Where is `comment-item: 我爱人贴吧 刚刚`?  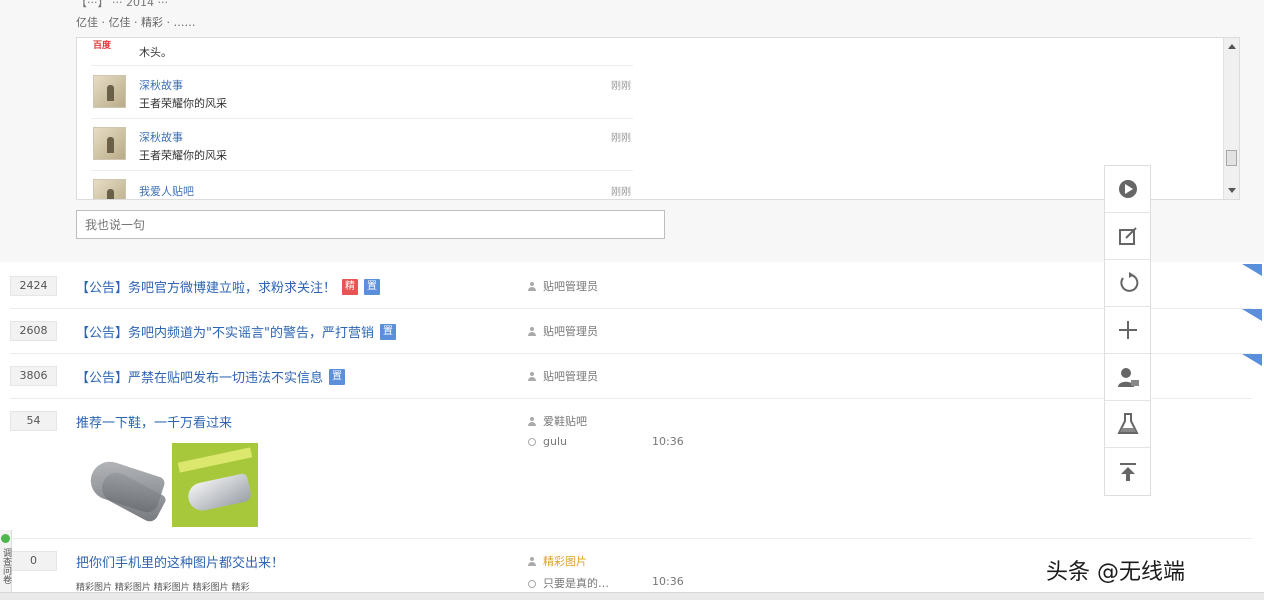 comment-item: 我爱人贴吧 刚刚 is located at coordinates (362, 185).